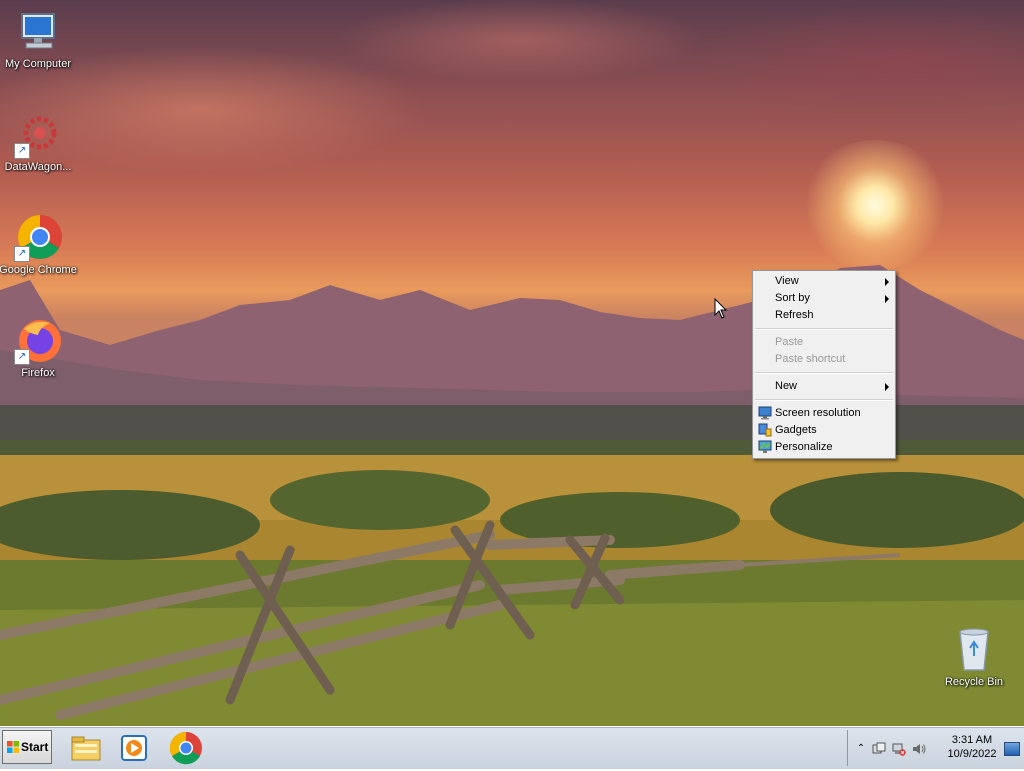 This screenshot has height=771, width=1024. I want to click on start-button: Start, so click(27, 747).